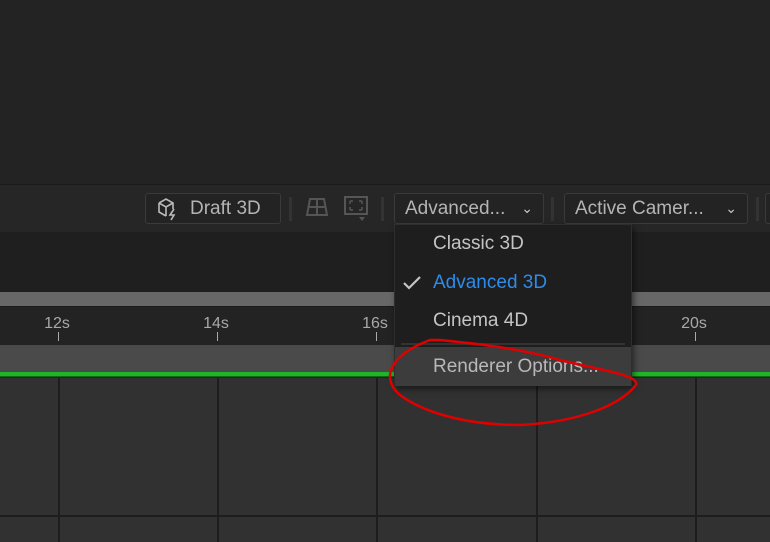  What do you see at coordinates (767, 208) in the screenshot?
I see `view-layout-dropdown` at bounding box center [767, 208].